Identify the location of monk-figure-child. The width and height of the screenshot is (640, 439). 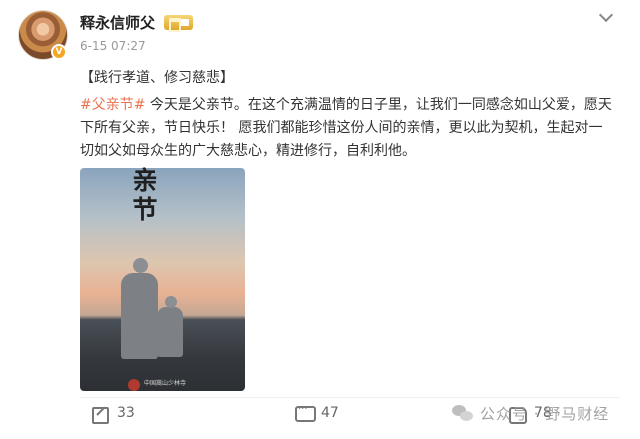
(170, 332).